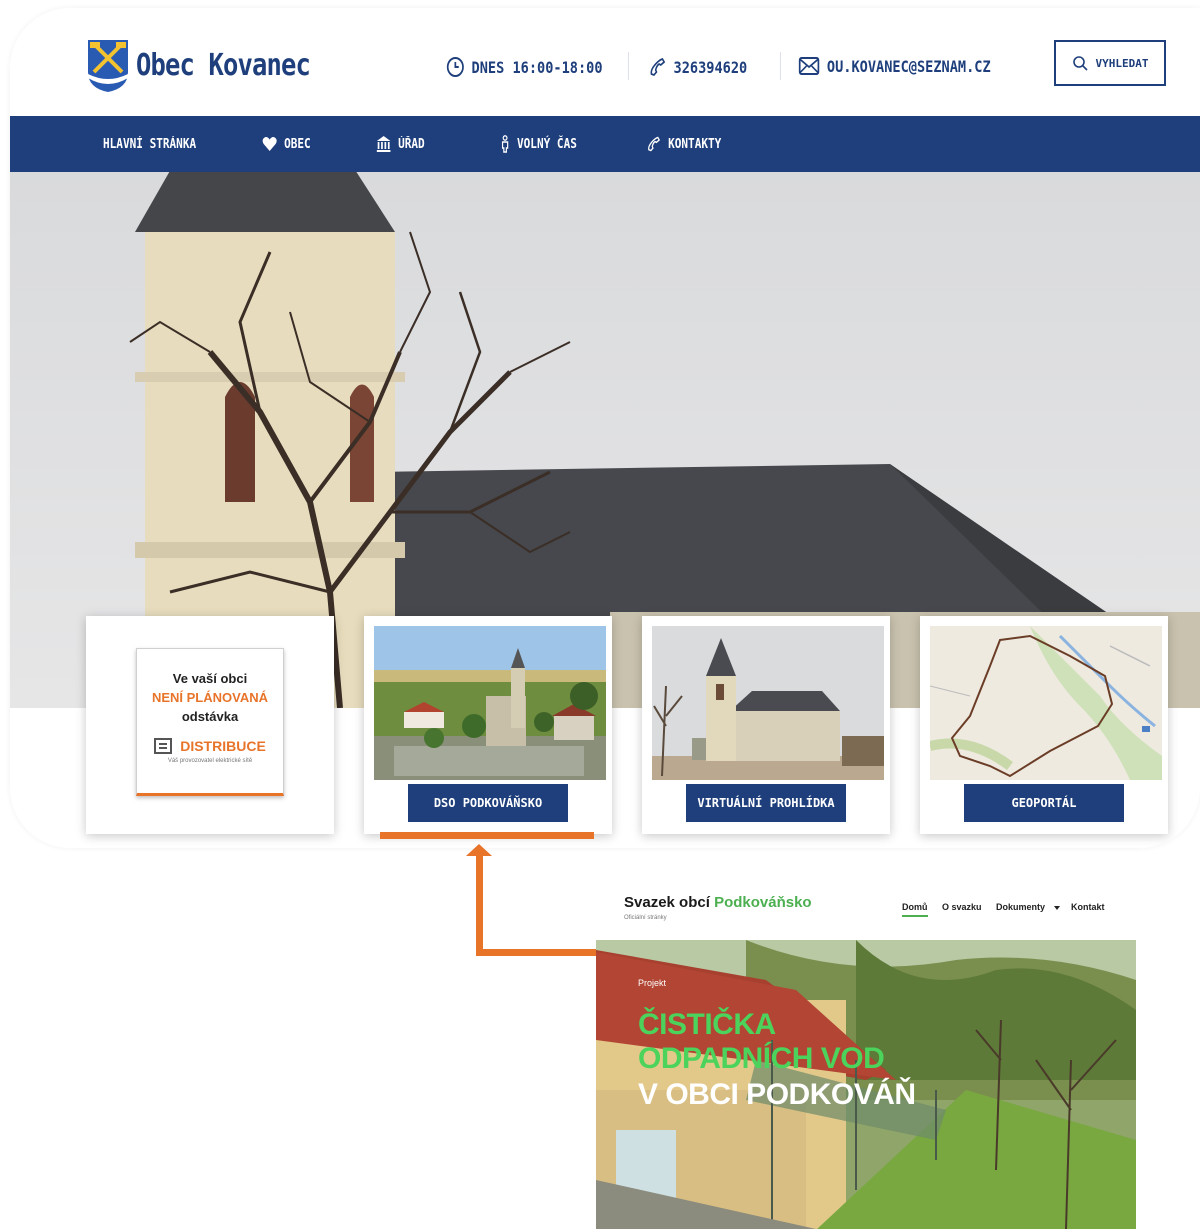  What do you see at coordinates (909, 66) in the screenshot?
I see `email-address: OU.KOVANEC@SEZNAM.CZ` at bounding box center [909, 66].